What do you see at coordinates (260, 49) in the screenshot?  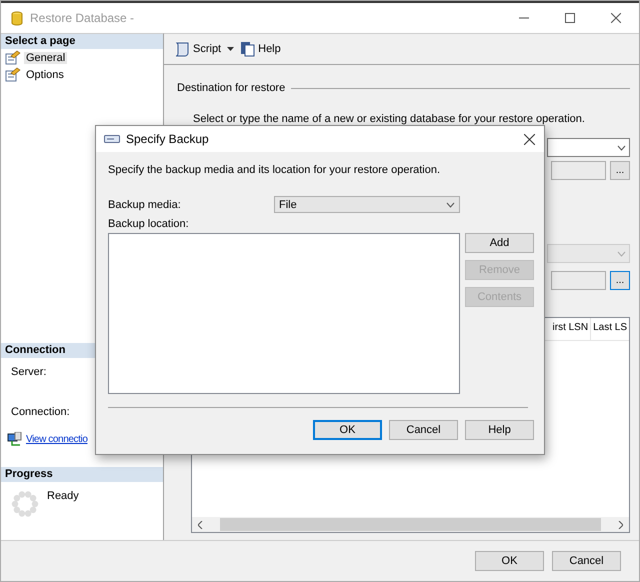 I see `help-button: Help` at bounding box center [260, 49].